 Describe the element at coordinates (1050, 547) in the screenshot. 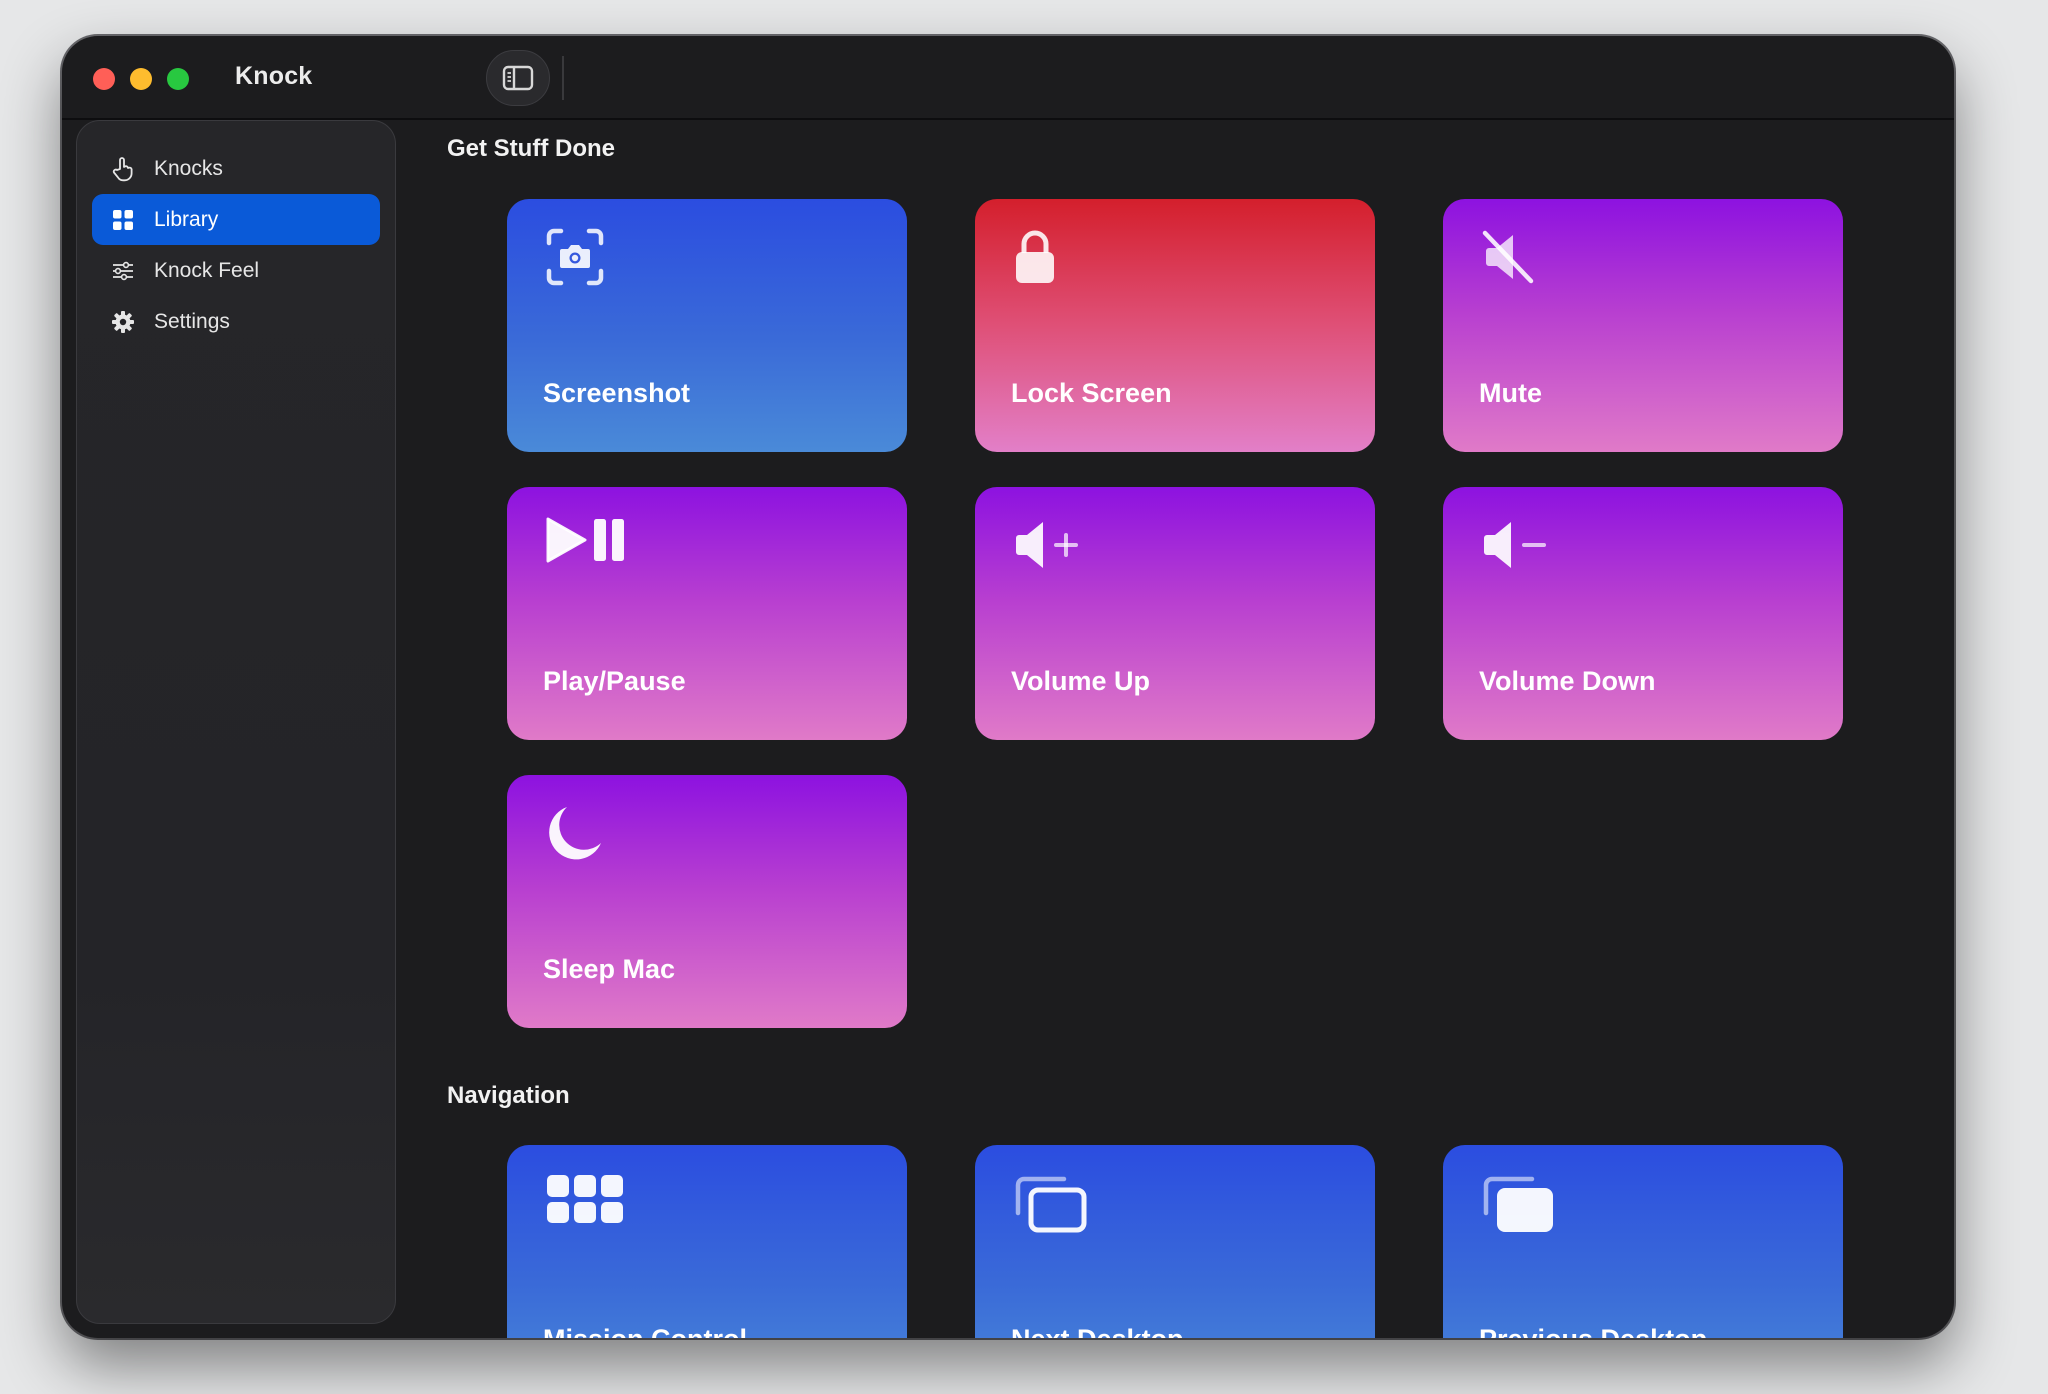

I see `speaker-plus-icon` at that location.